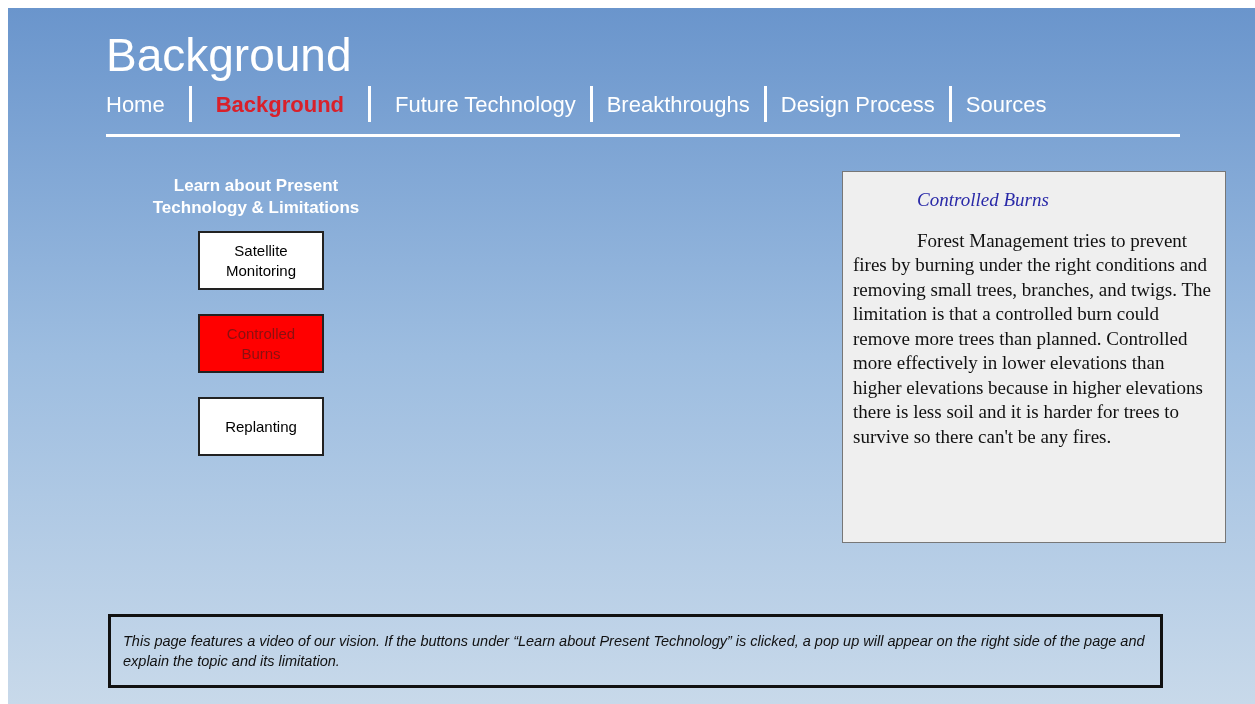 The height and width of the screenshot is (704, 1255). What do you see at coordinates (229, 55) in the screenshot?
I see `page-title: Background` at bounding box center [229, 55].